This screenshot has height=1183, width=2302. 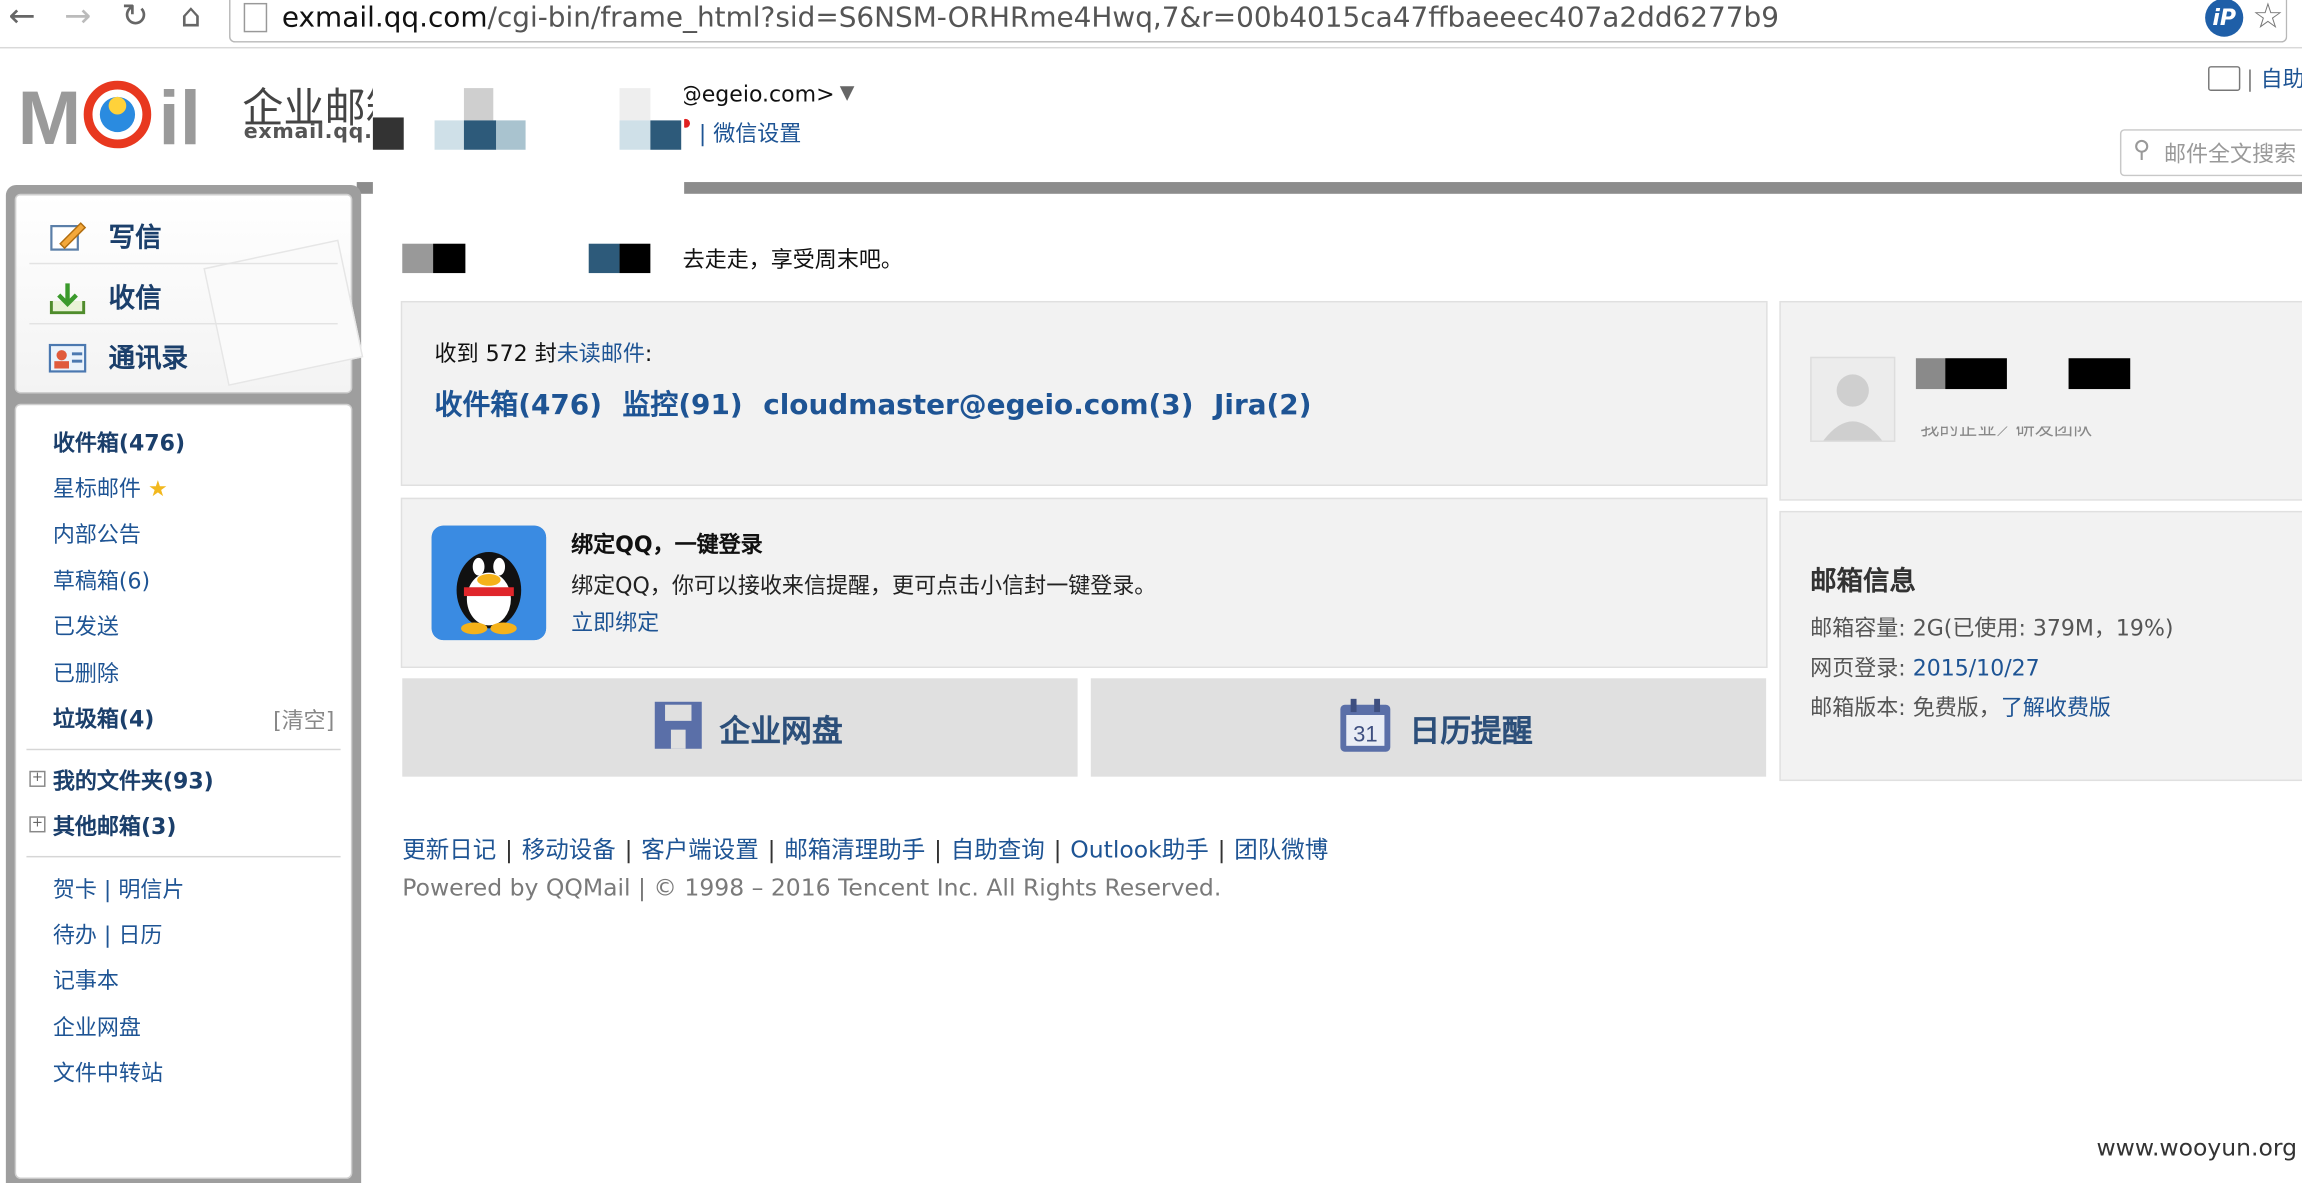 I want to click on unread-mail-link: 未读邮件, so click(x=601, y=354).